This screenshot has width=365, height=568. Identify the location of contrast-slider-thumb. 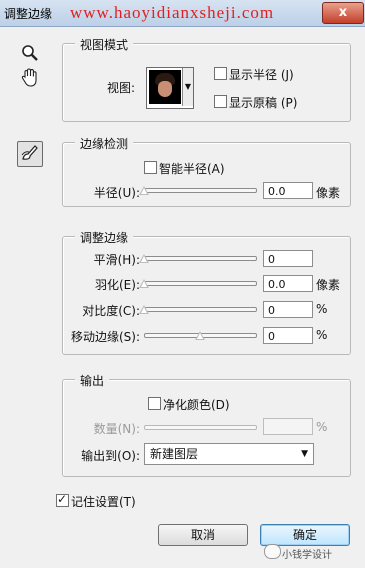
(144, 309).